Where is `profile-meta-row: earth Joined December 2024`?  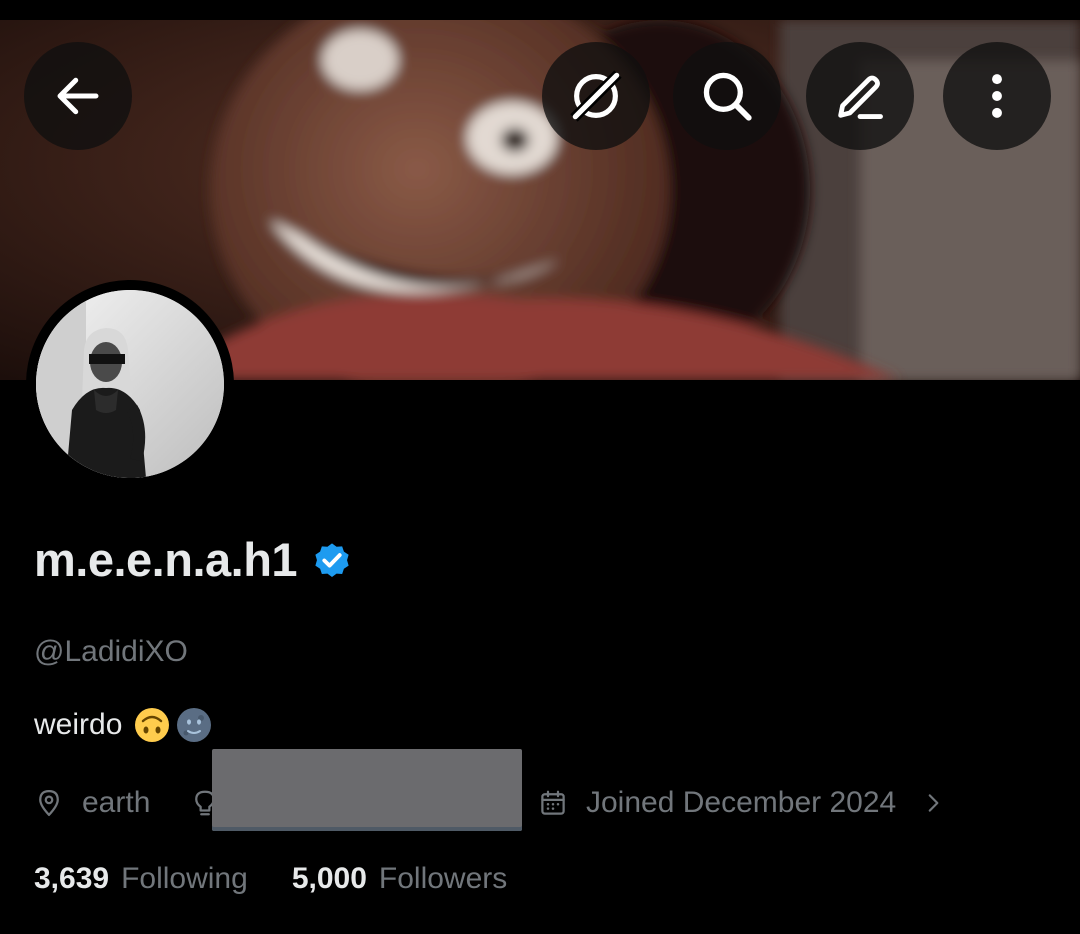
profile-meta-row: earth Joined December 2024 is located at coordinates (544, 803).